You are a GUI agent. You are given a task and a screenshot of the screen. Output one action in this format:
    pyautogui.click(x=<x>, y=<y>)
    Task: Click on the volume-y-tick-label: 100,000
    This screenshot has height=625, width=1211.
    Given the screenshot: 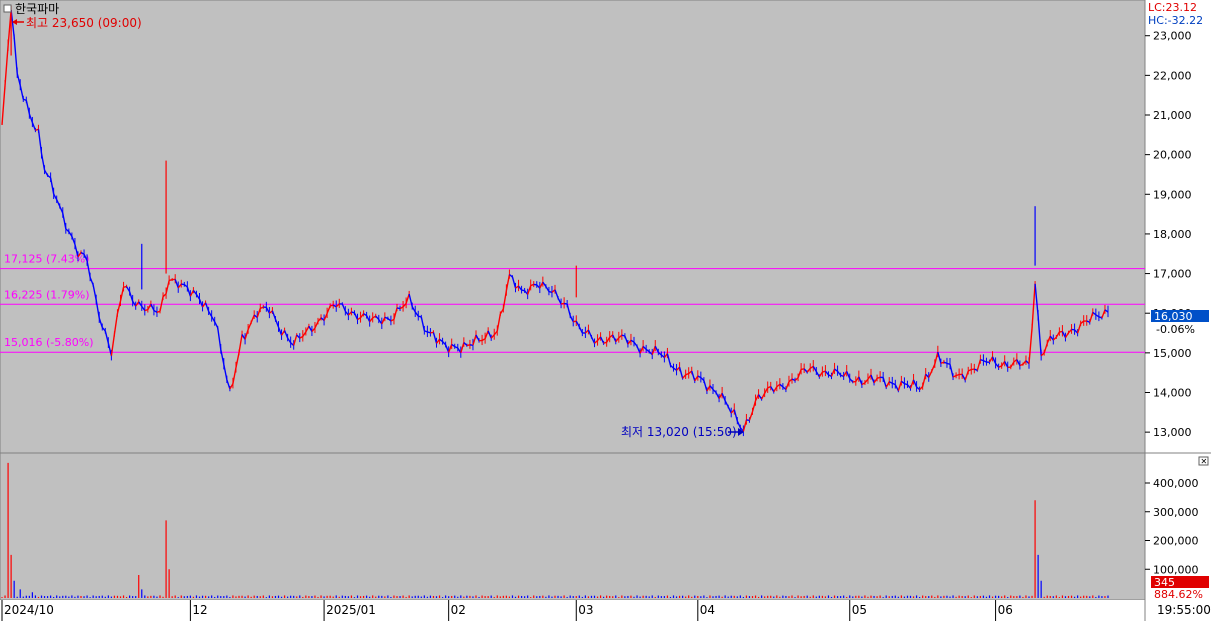 What is the action you would take?
    pyautogui.click(x=1176, y=569)
    